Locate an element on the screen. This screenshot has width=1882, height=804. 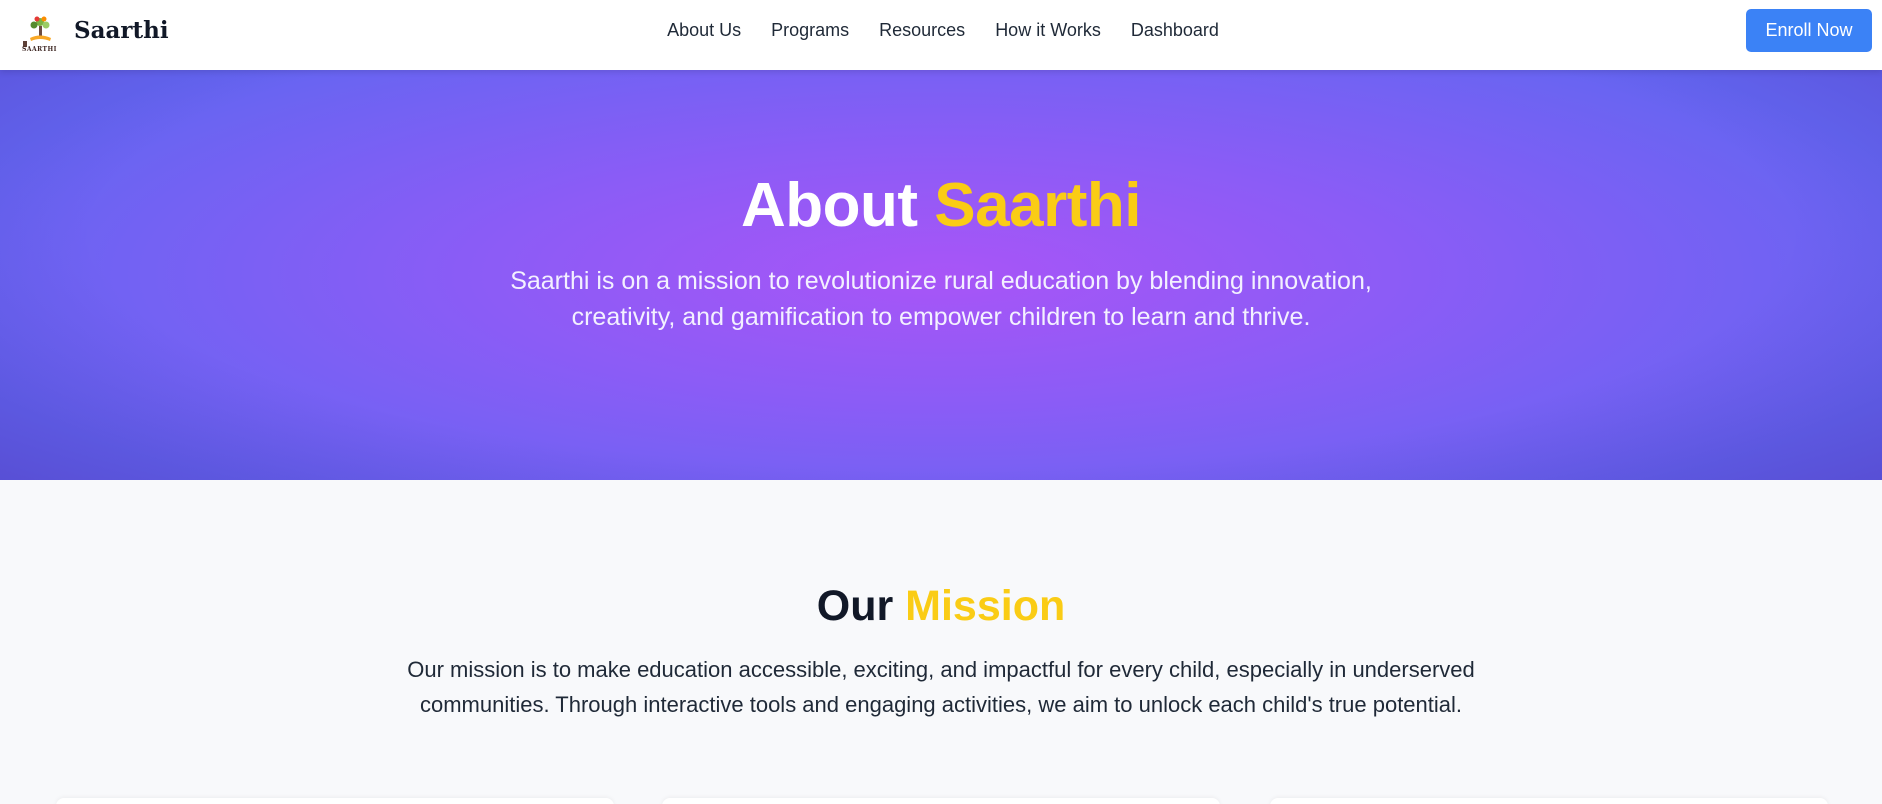
hero-title-accent: Saarthi is located at coordinates (1037, 205).